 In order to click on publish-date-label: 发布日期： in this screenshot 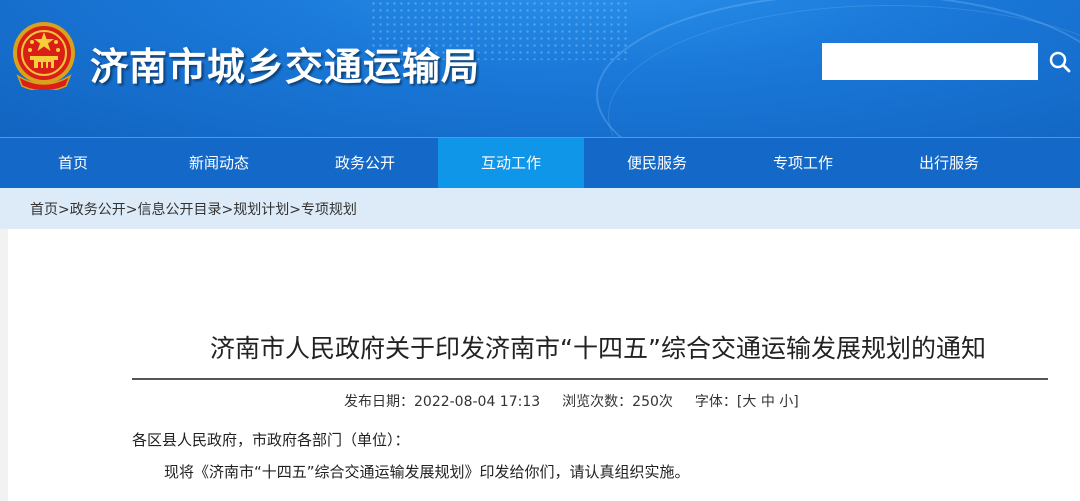, I will do `click(379, 402)`.